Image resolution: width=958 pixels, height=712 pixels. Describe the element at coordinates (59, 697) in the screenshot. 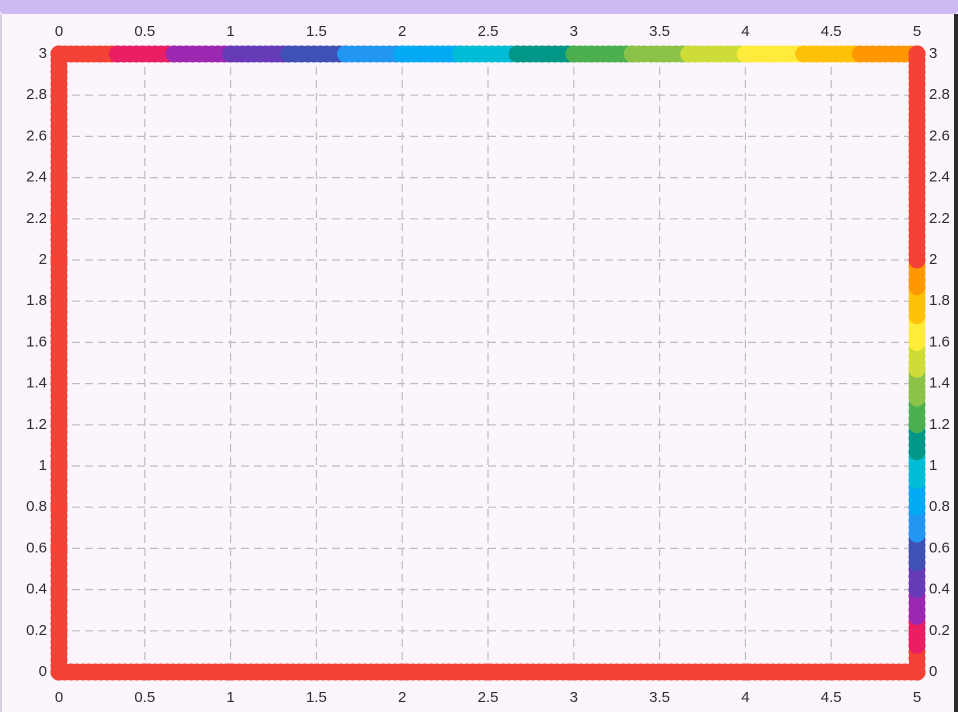

I see `x-tick-bottom-0: 0` at that location.